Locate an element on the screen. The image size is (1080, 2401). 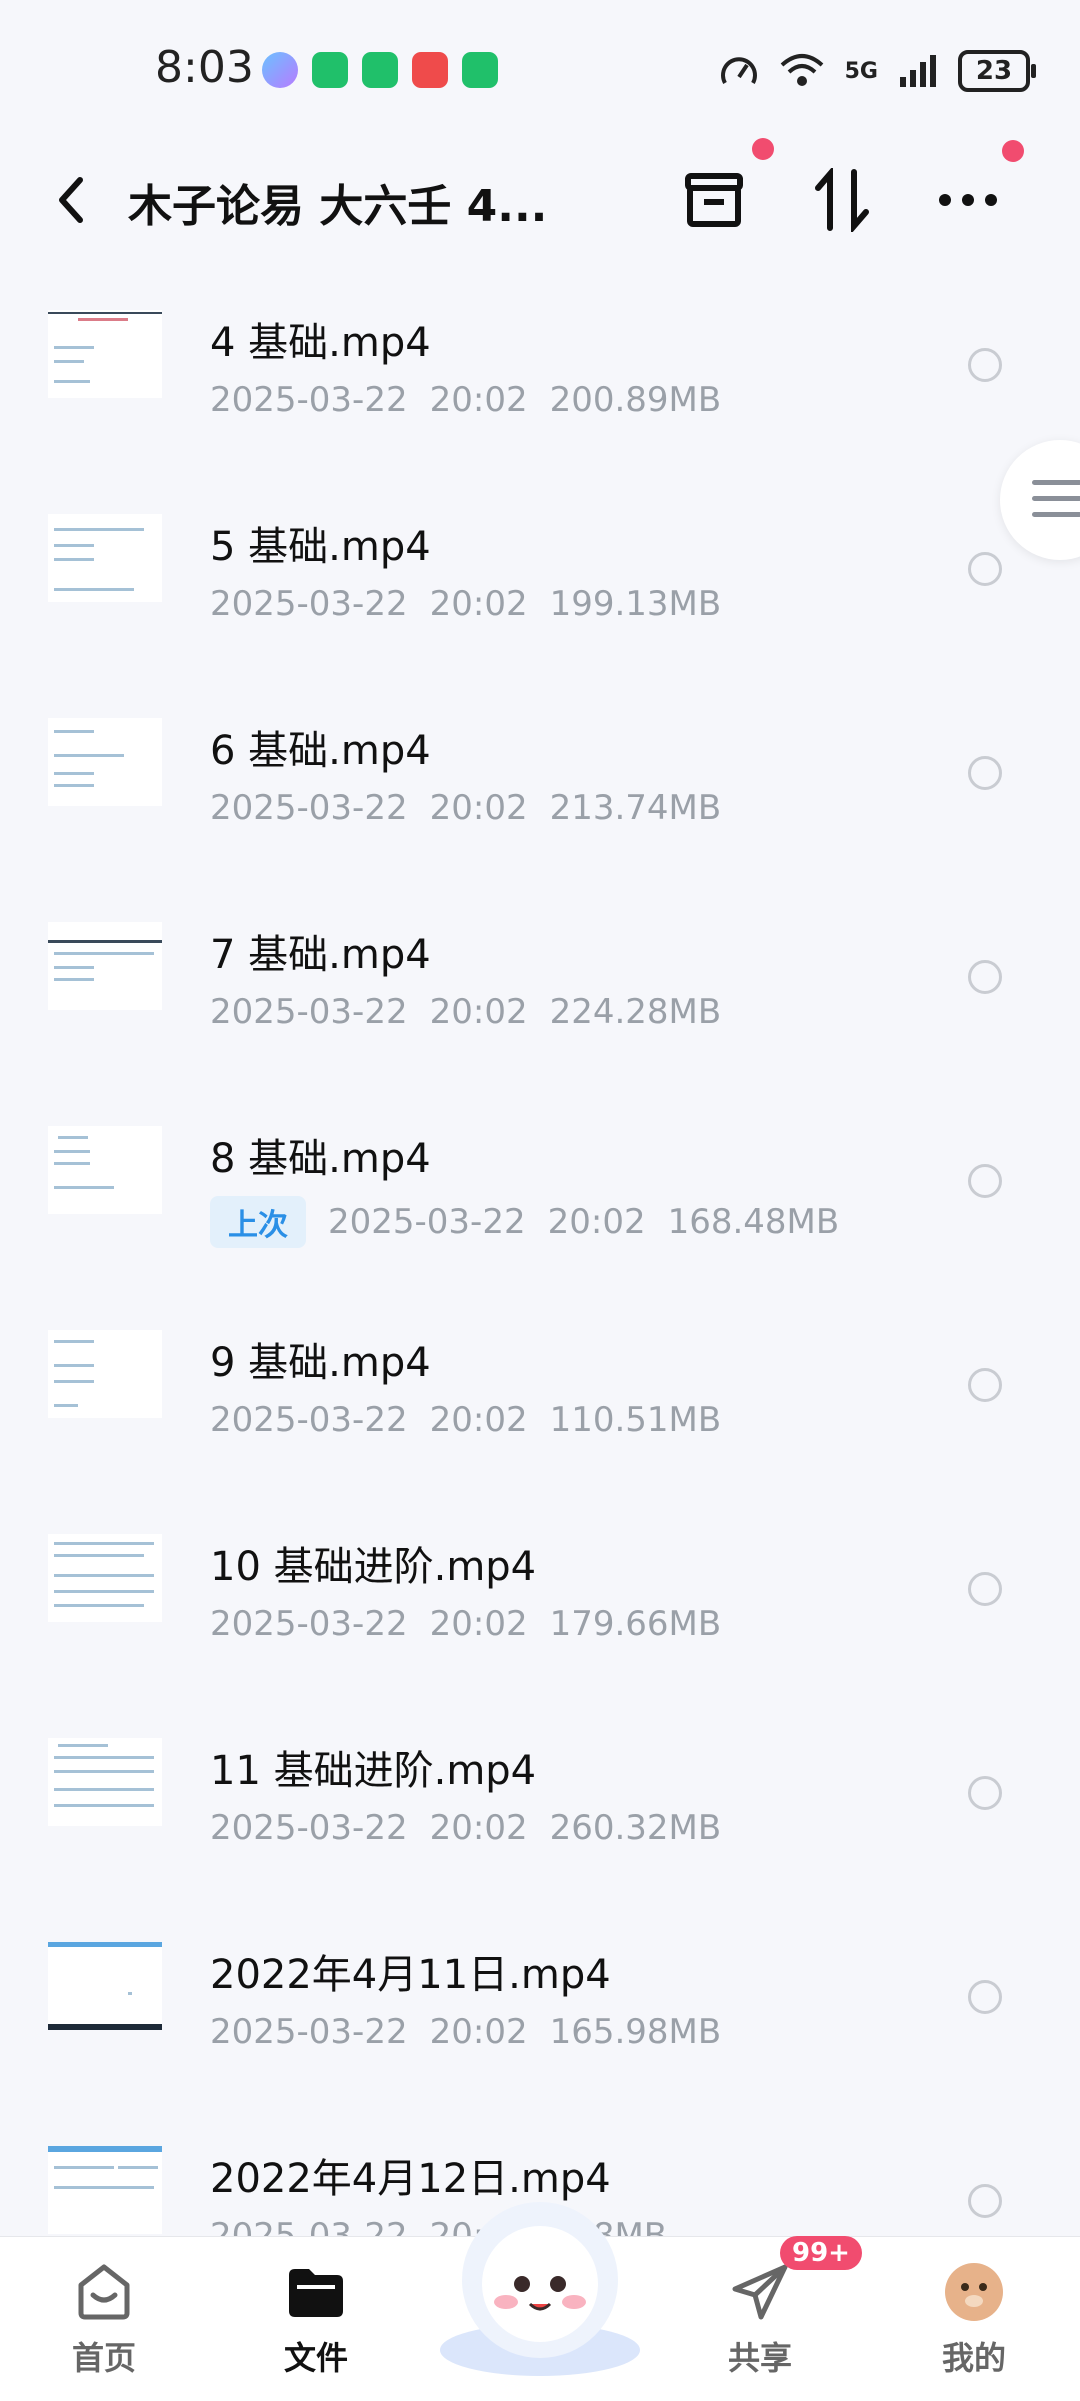
status-time: 8:03 is located at coordinates (204, 67).